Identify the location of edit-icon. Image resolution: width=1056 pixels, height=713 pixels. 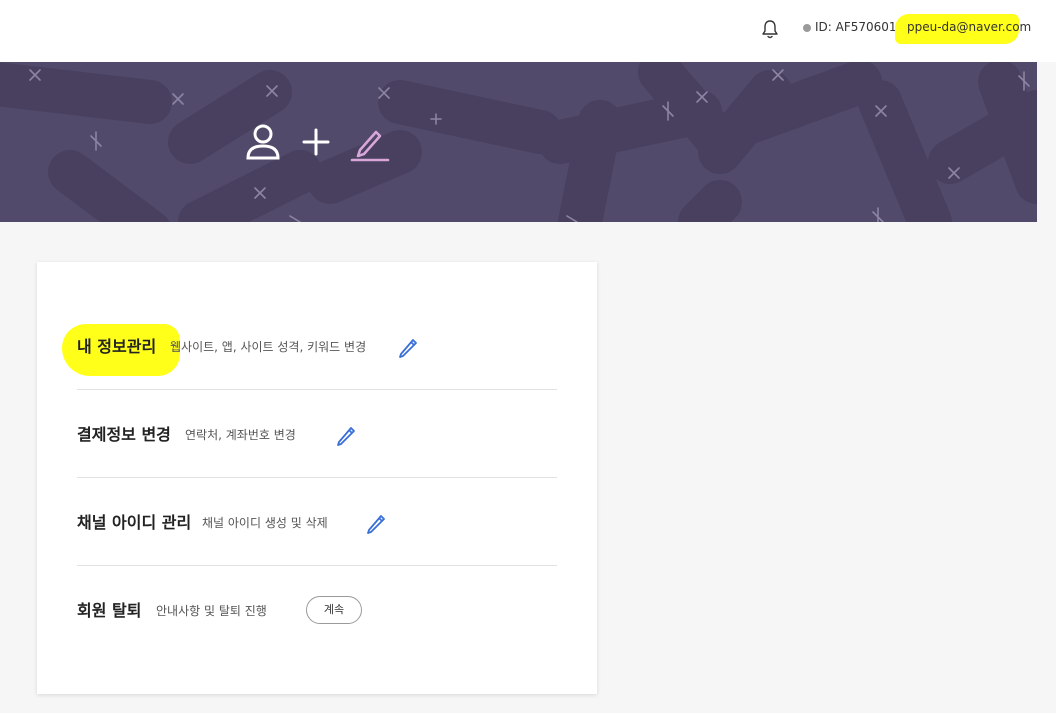
(370, 146).